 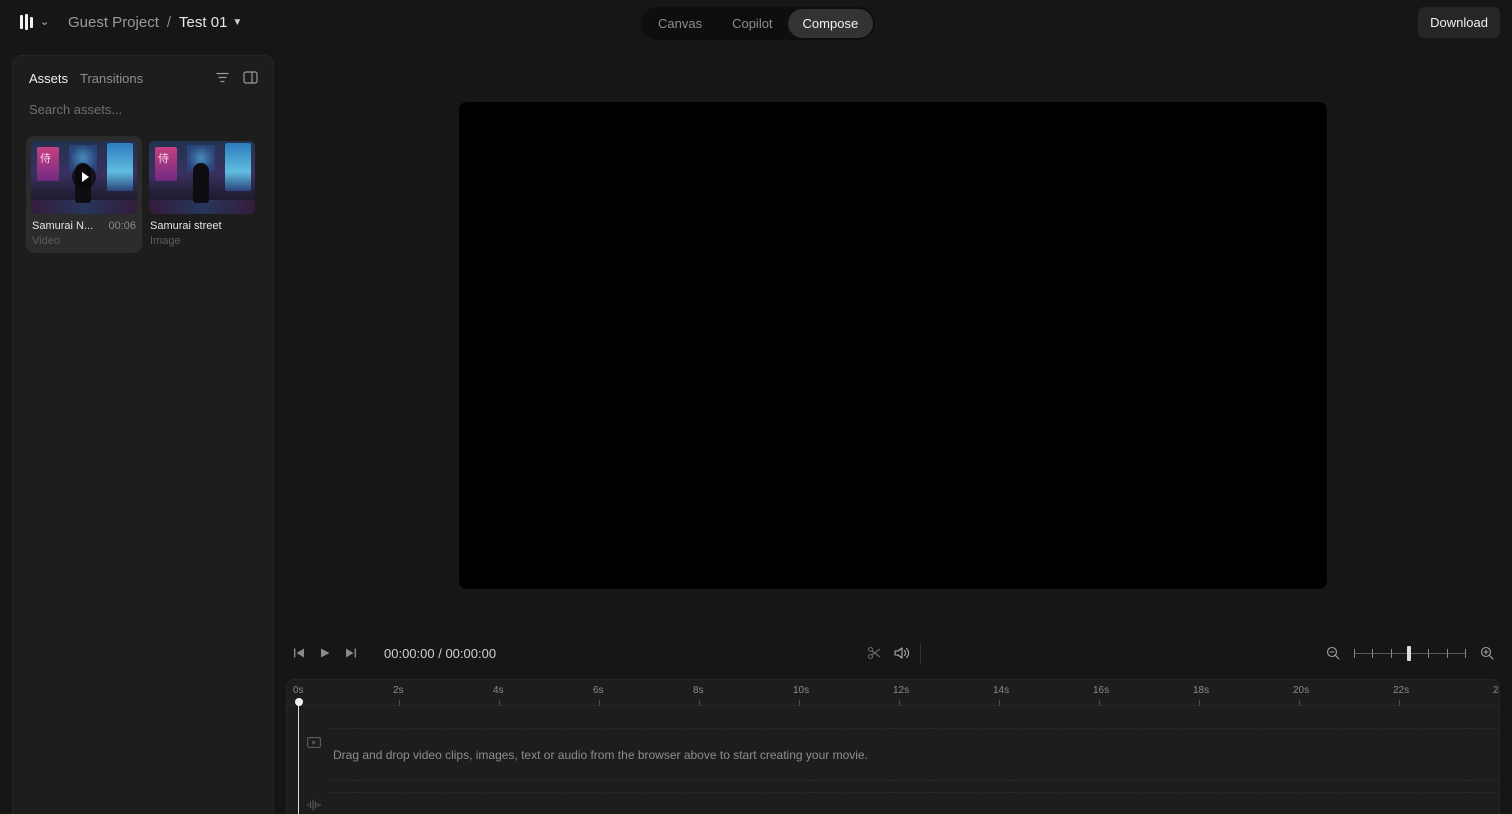 What do you see at coordinates (756, 654) in the screenshot?
I see `transport-bar: 00:00:00 / 00:00:00` at bounding box center [756, 654].